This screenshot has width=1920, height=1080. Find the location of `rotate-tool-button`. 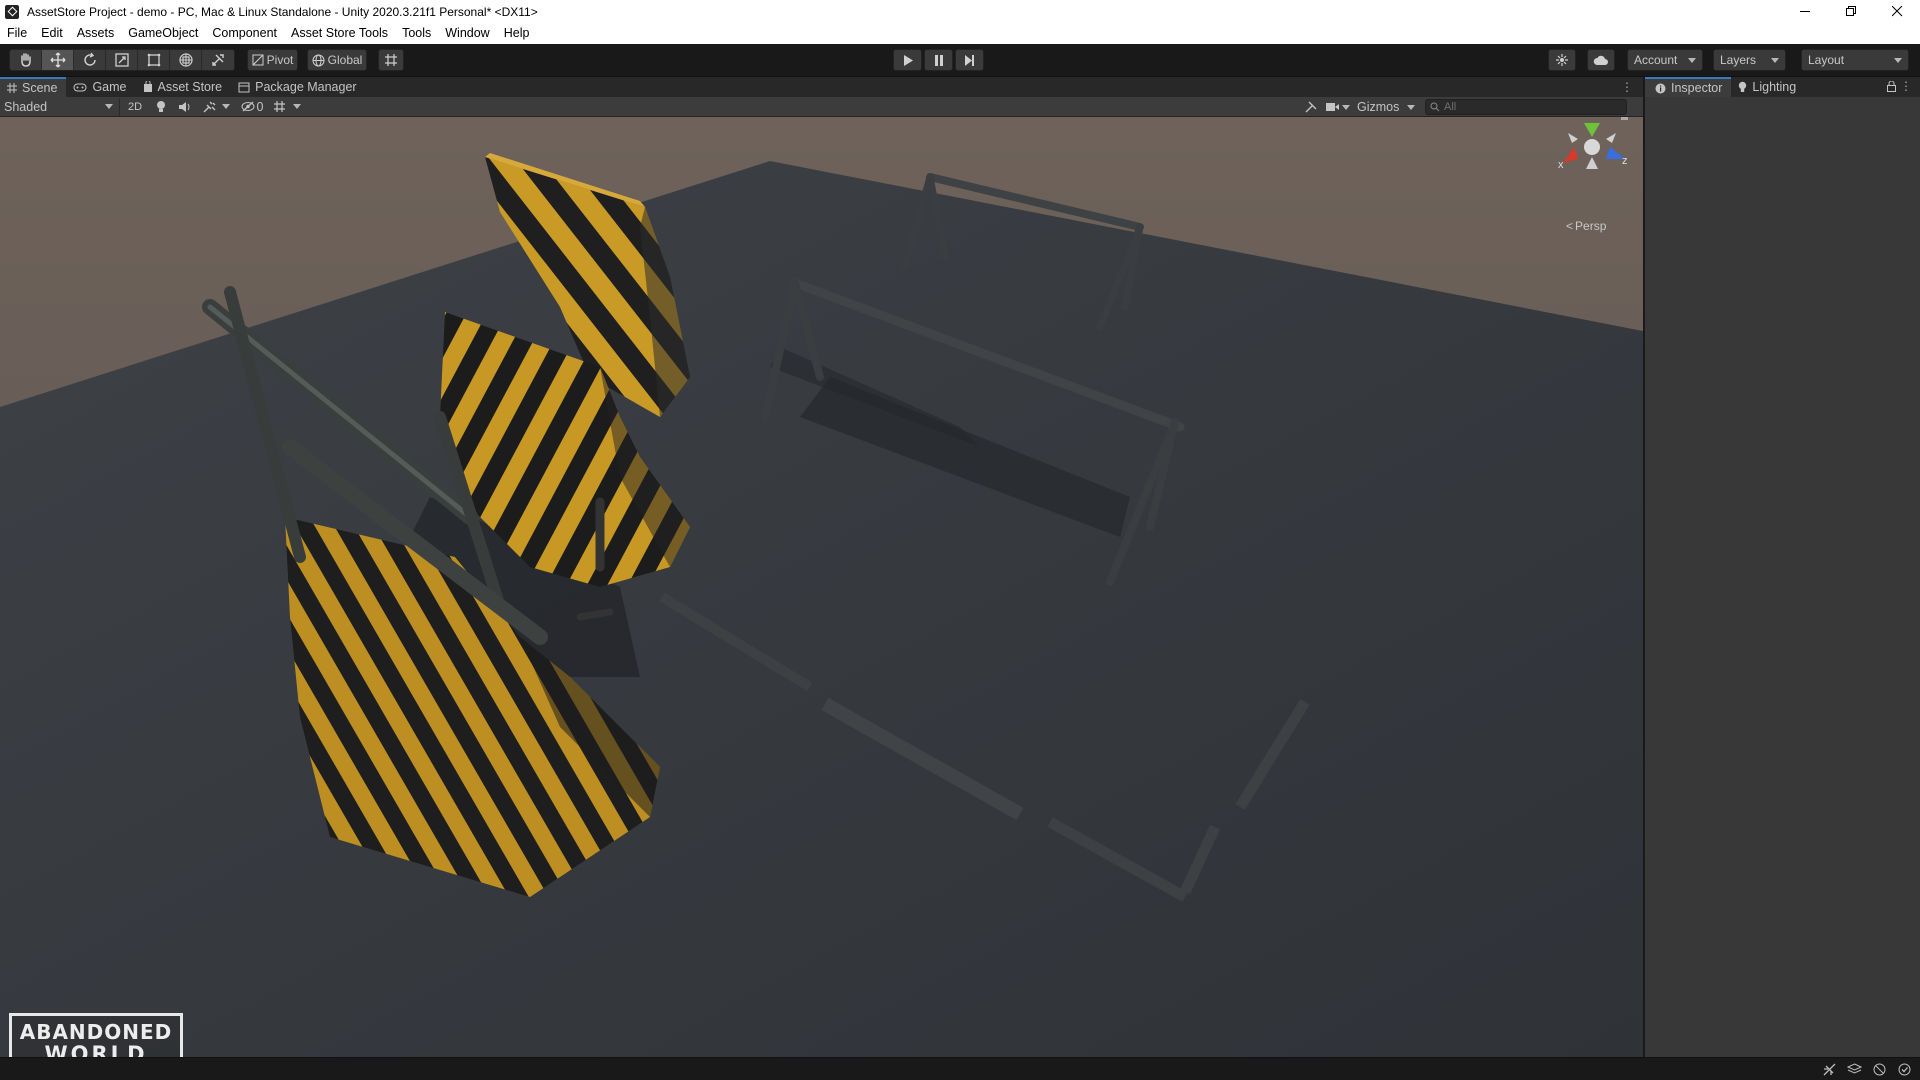

rotate-tool-button is located at coordinates (90, 60).